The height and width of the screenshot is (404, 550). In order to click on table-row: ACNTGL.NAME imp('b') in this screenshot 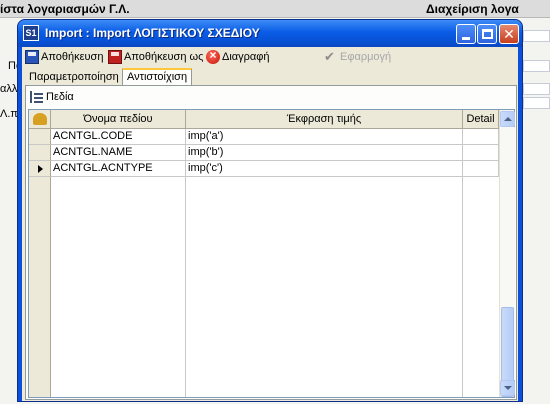, I will do `click(264, 153)`.